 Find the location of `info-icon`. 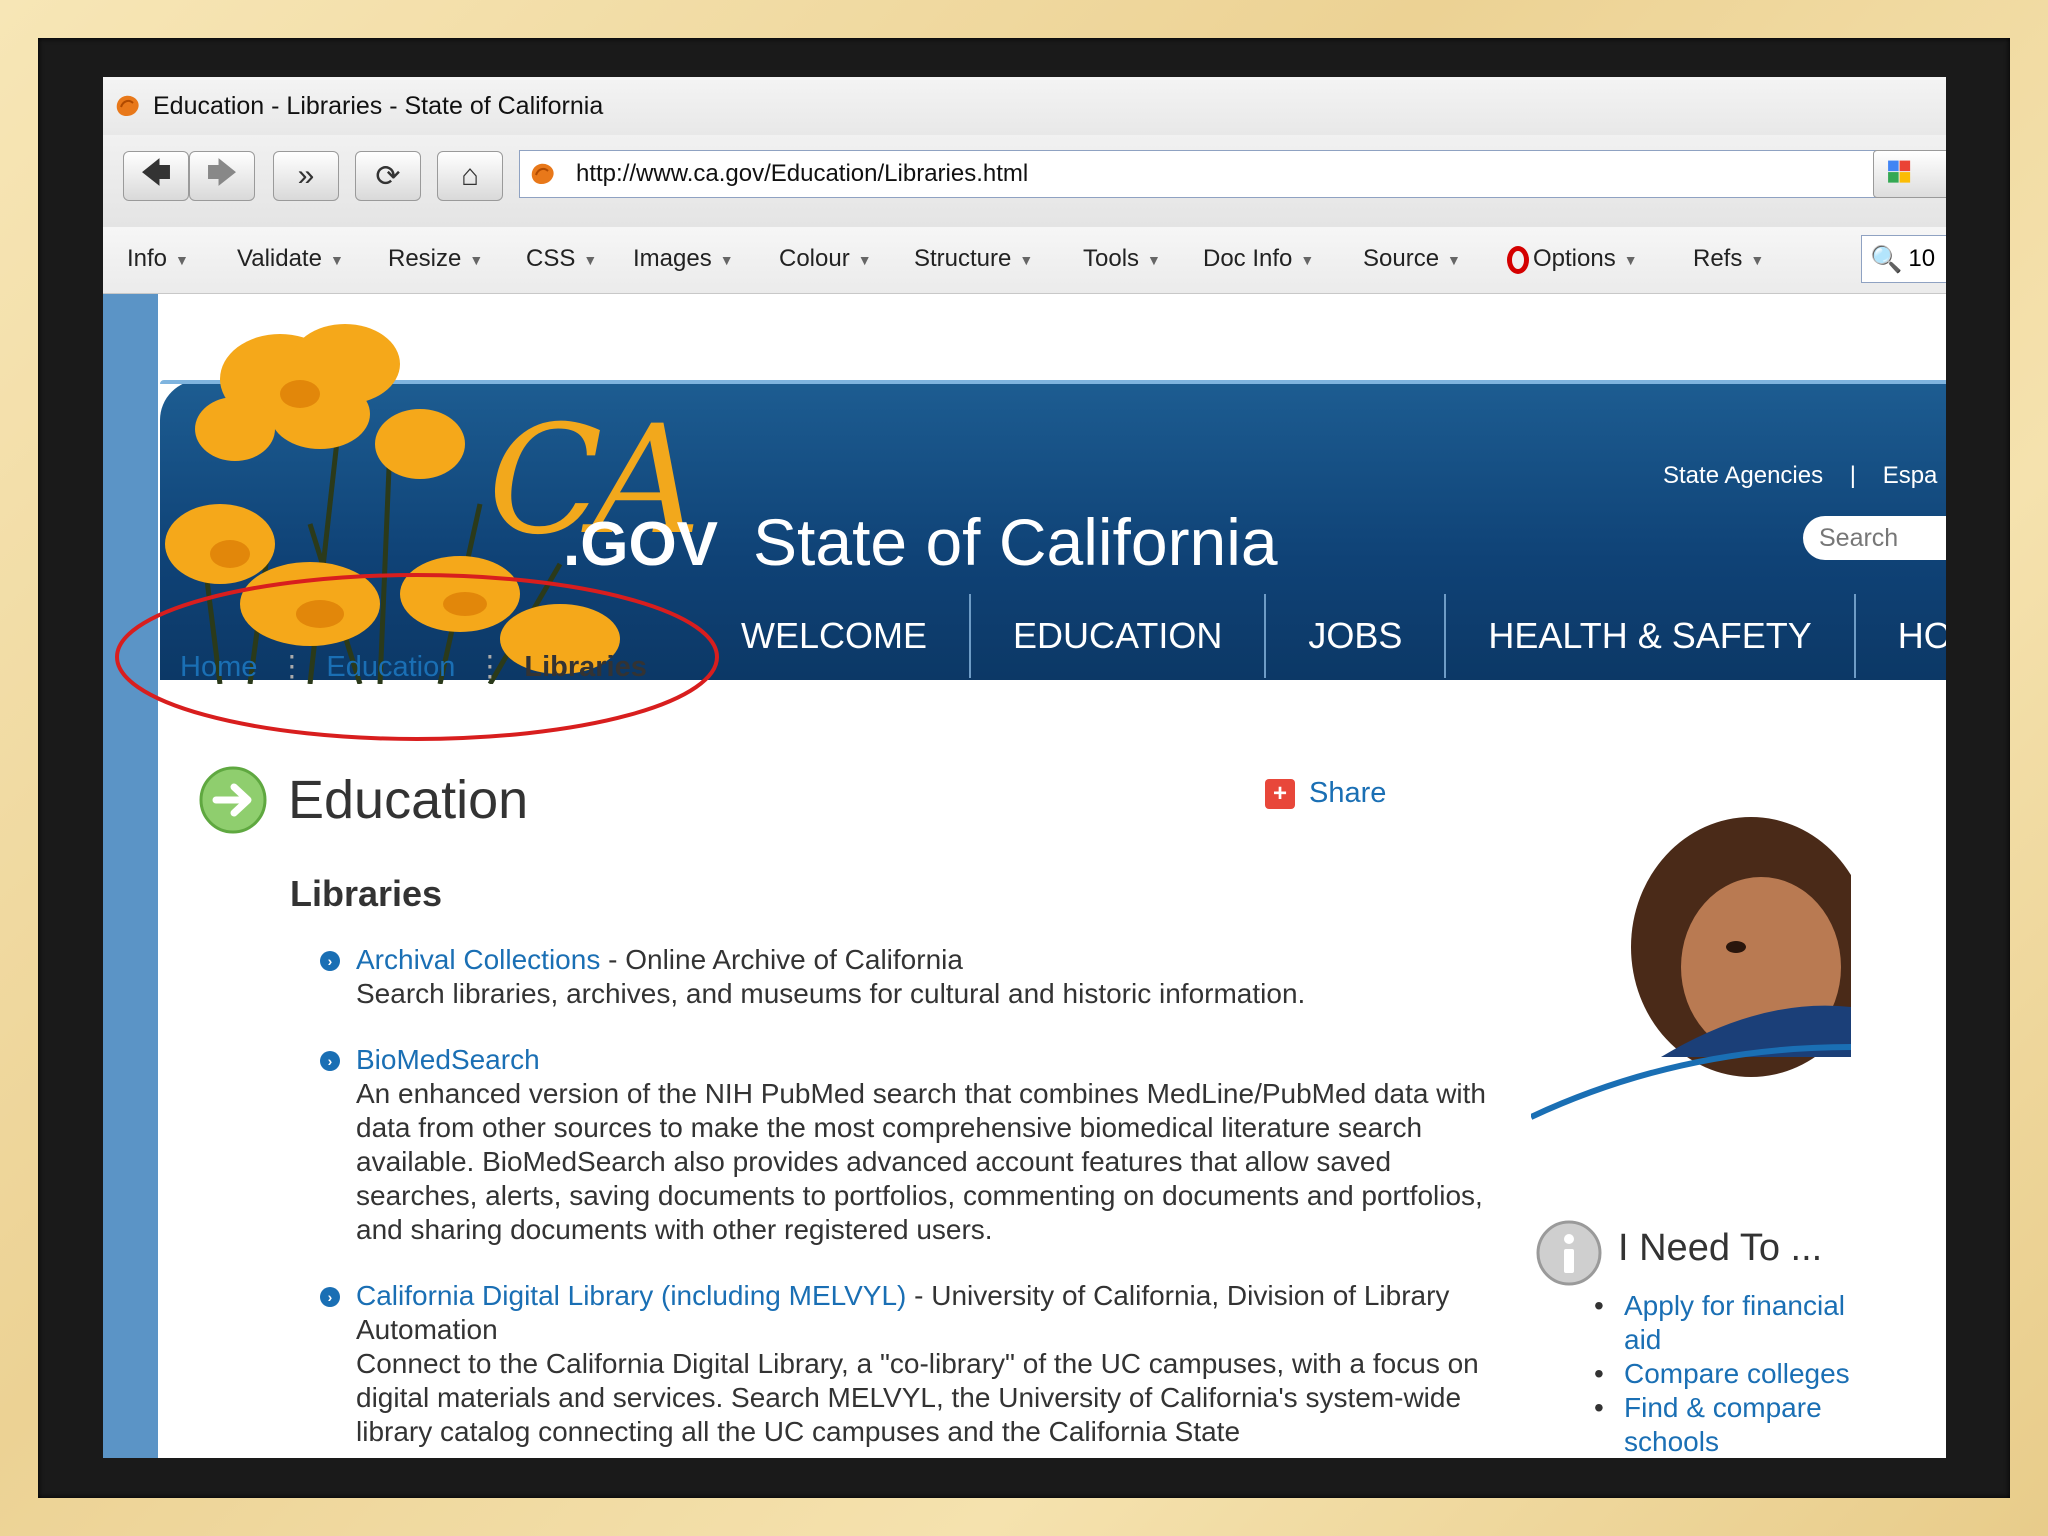

info-icon is located at coordinates (1569, 1253).